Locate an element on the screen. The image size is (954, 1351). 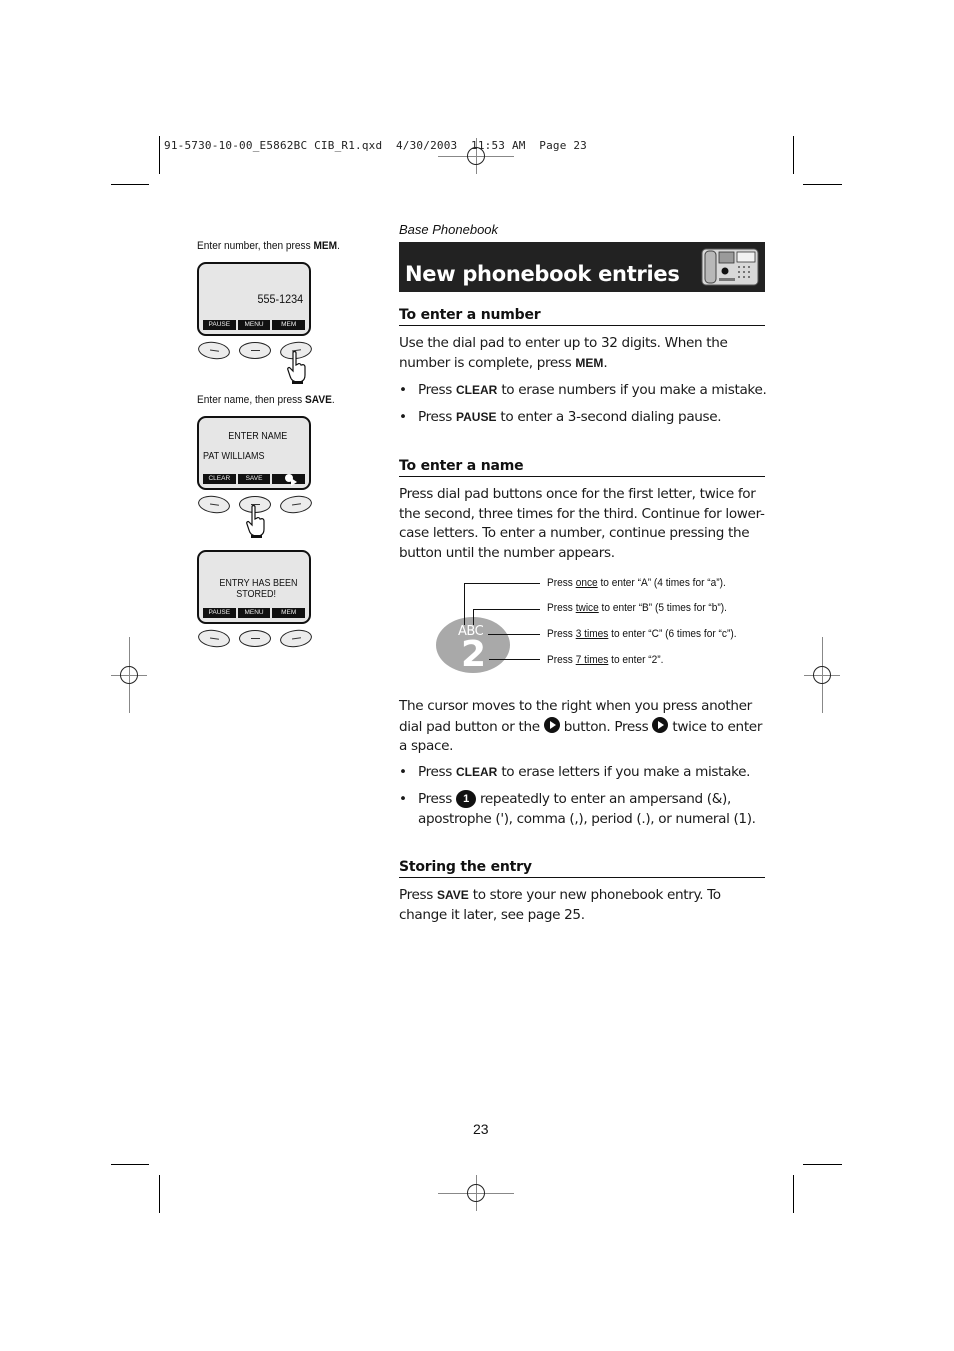
step2-caption: Enter name, then press SAVE. is located at coordinates (266, 400).